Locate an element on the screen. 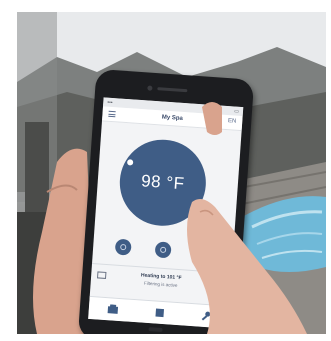  home-icon is located at coordinates (113, 309).